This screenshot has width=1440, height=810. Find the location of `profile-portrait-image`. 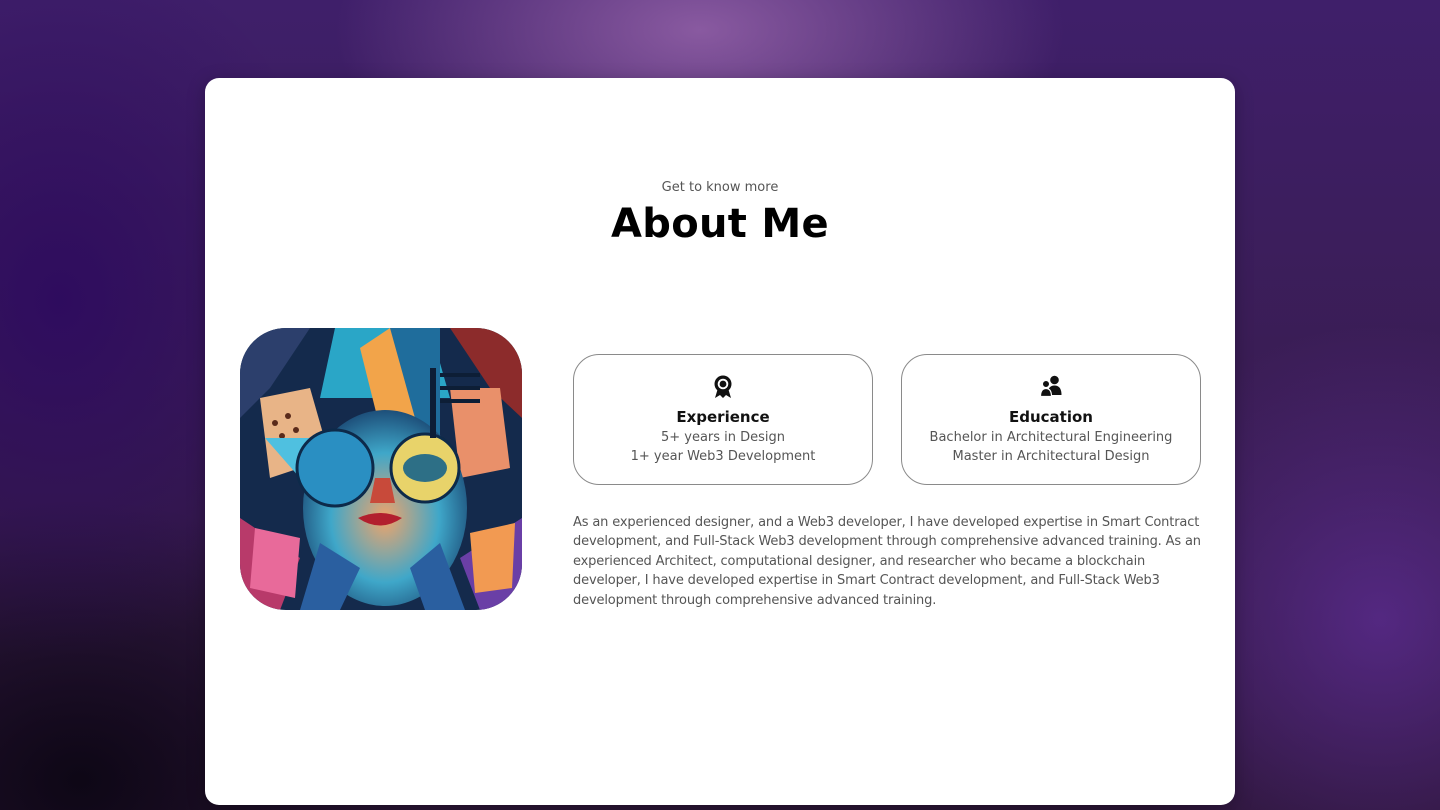

profile-portrait-image is located at coordinates (381, 469).